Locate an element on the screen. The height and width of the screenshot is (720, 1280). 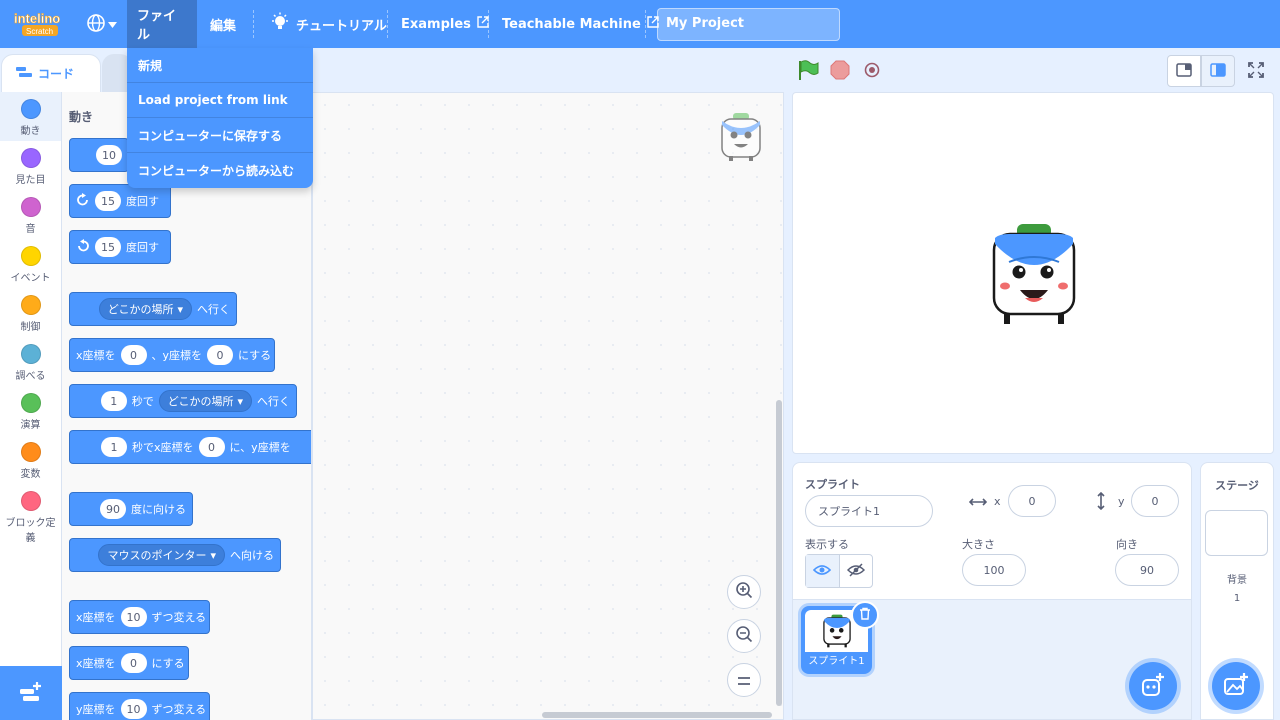
block-text: x座標を is located at coordinates (96, 617).